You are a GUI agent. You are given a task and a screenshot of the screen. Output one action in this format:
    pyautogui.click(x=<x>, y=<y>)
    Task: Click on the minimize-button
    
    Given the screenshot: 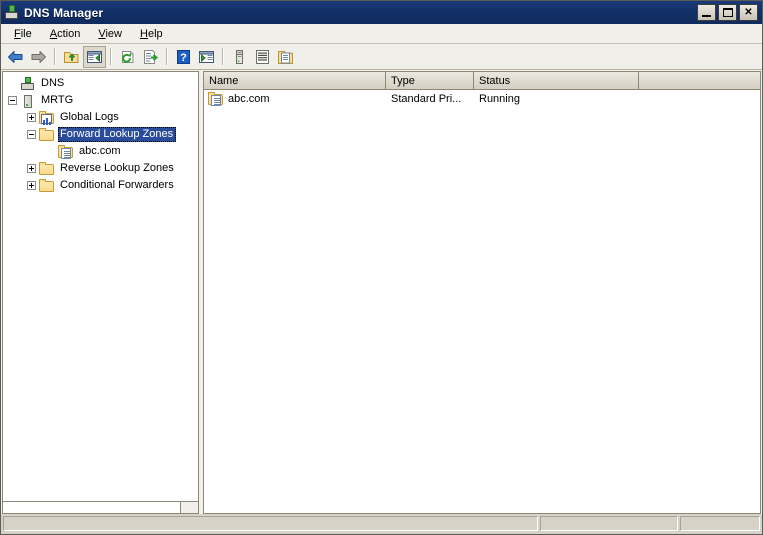 What is the action you would take?
    pyautogui.click(x=706, y=12)
    